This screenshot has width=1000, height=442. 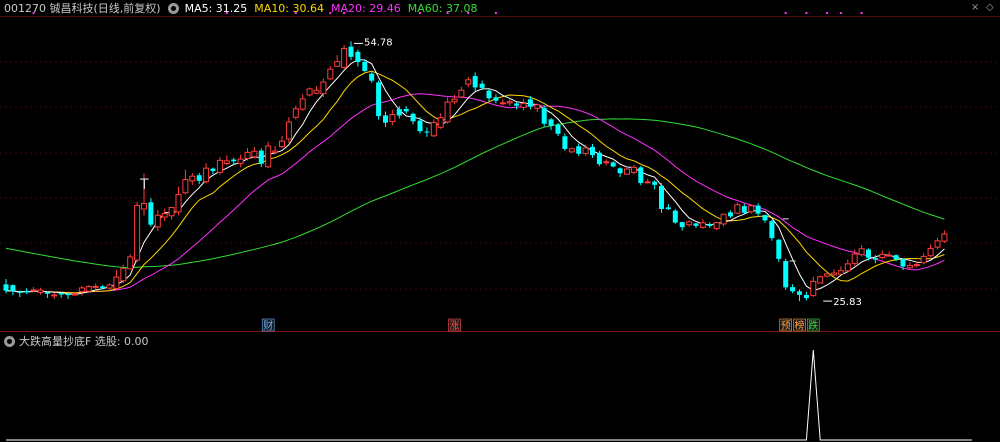 What do you see at coordinates (9, 341) in the screenshot?
I see `gear-icon` at bounding box center [9, 341].